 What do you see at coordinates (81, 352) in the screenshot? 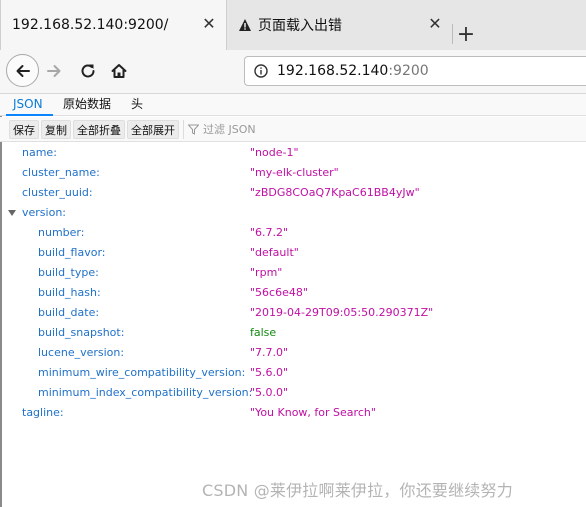
I see `json-key: lucene_version:` at bounding box center [81, 352].